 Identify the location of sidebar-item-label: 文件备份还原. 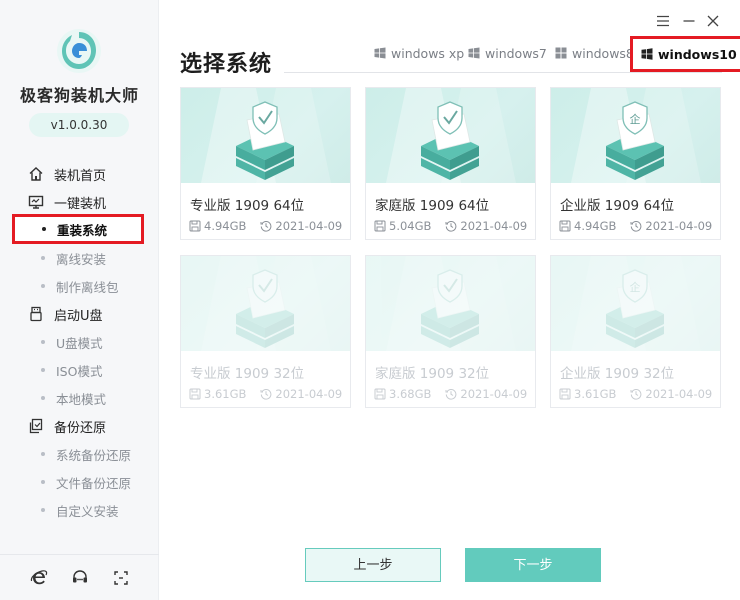
(94, 483).